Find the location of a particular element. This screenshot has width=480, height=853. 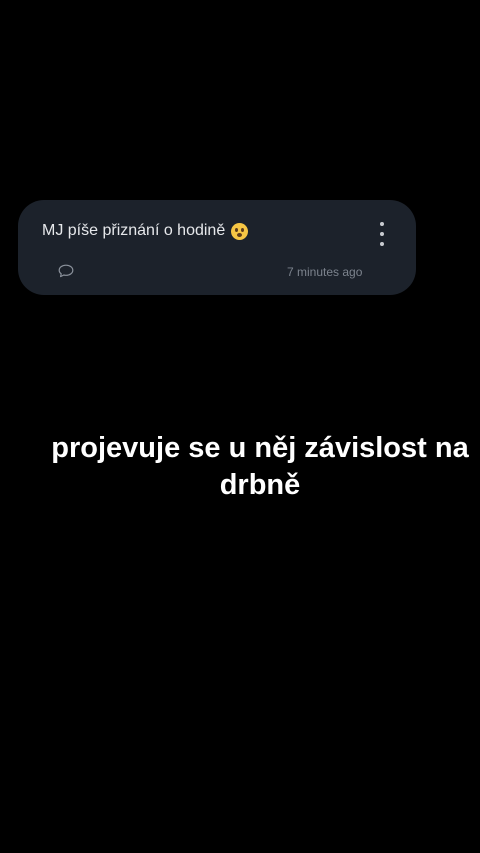

post-title: MJ píše přiznání o hodině is located at coordinates (134, 230).